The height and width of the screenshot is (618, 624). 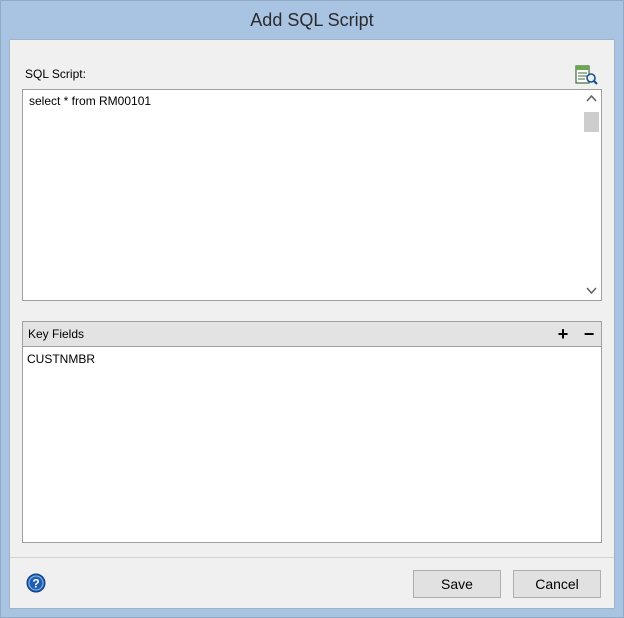 What do you see at coordinates (563, 334) in the screenshot?
I see `add-key-field-button: +` at bounding box center [563, 334].